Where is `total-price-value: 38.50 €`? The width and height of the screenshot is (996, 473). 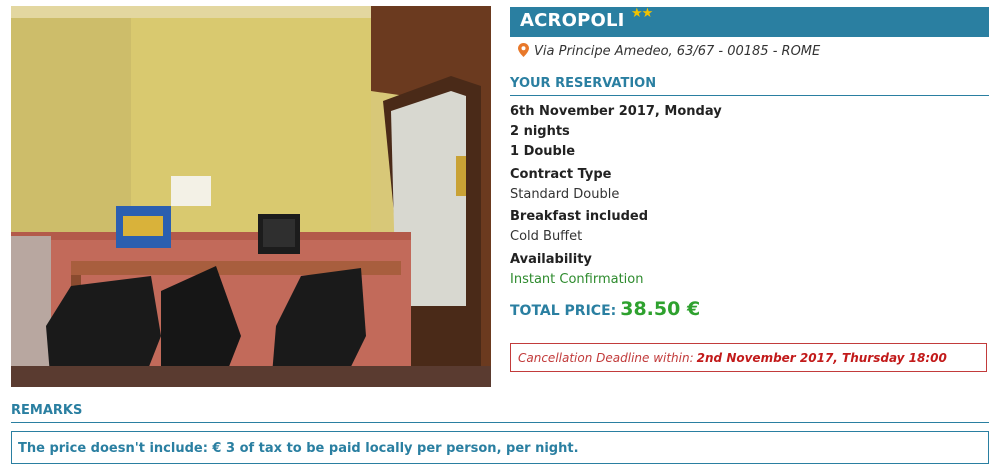
total-price-value: 38.50 € is located at coordinates (660, 309).